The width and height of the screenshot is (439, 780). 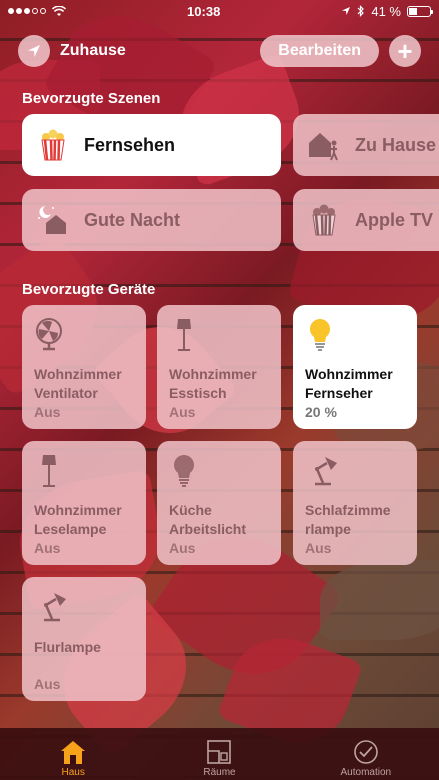 I want to click on device-schlafzimmerlampe: Schlafzimme rlampe Aus, so click(x=355, y=503).